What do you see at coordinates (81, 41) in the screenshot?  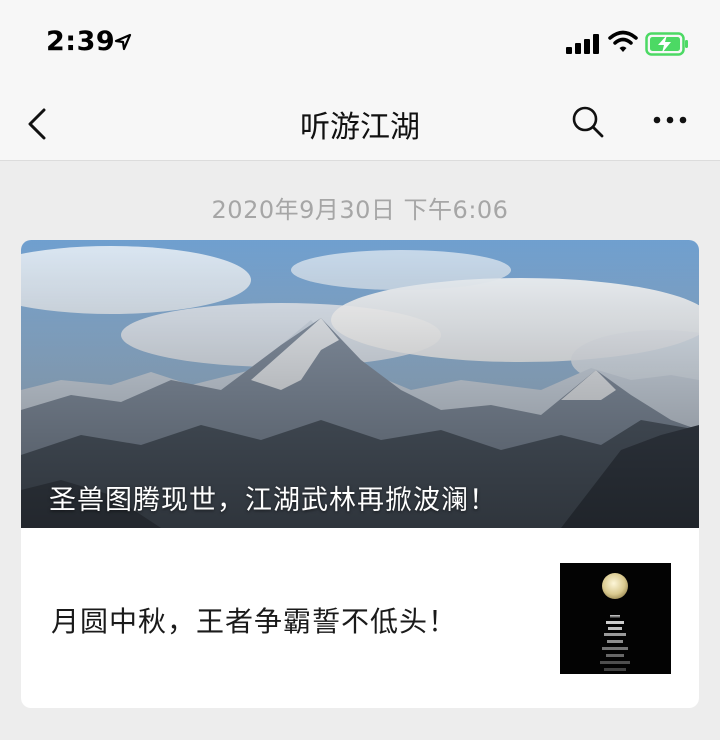 I see `status-time: 2:39` at bounding box center [81, 41].